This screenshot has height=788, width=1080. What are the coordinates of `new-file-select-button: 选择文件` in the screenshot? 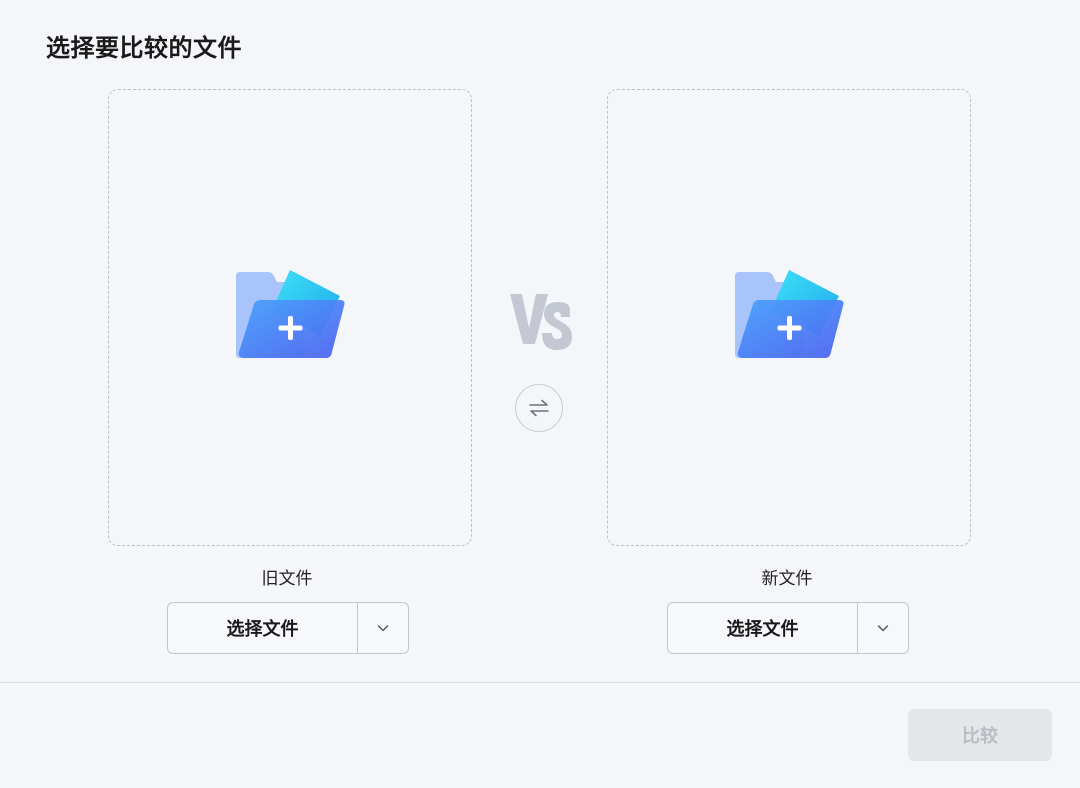 It's located at (763, 628).